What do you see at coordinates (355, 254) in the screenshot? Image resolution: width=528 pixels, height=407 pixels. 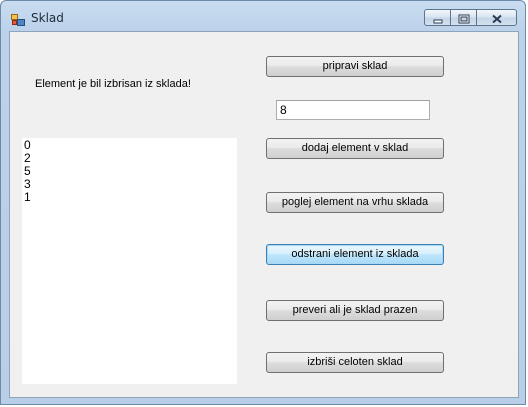 I see `remove-element-button: odstrani element iz sklada` at bounding box center [355, 254].